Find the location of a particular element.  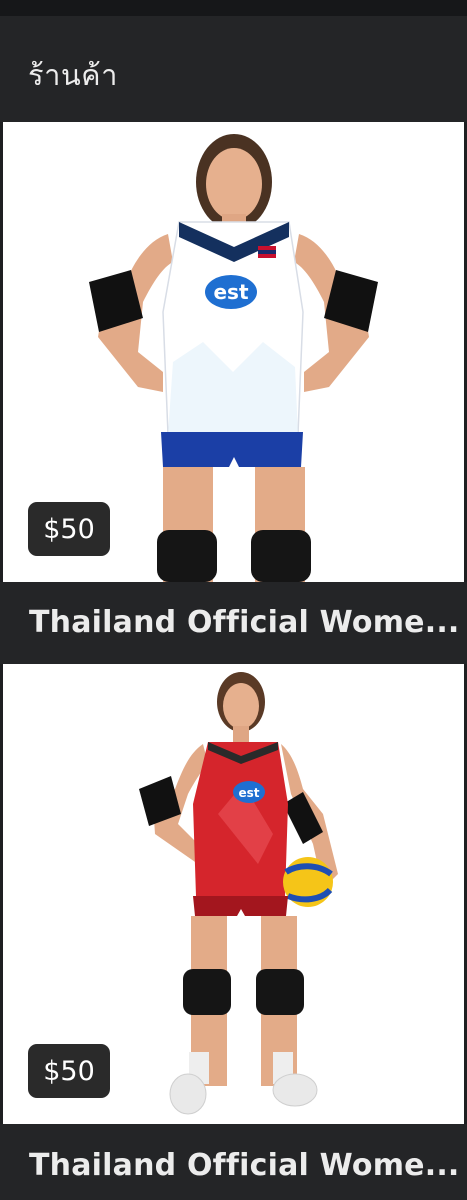

page-title: ร้านค้า is located at coordinates (73, 75).